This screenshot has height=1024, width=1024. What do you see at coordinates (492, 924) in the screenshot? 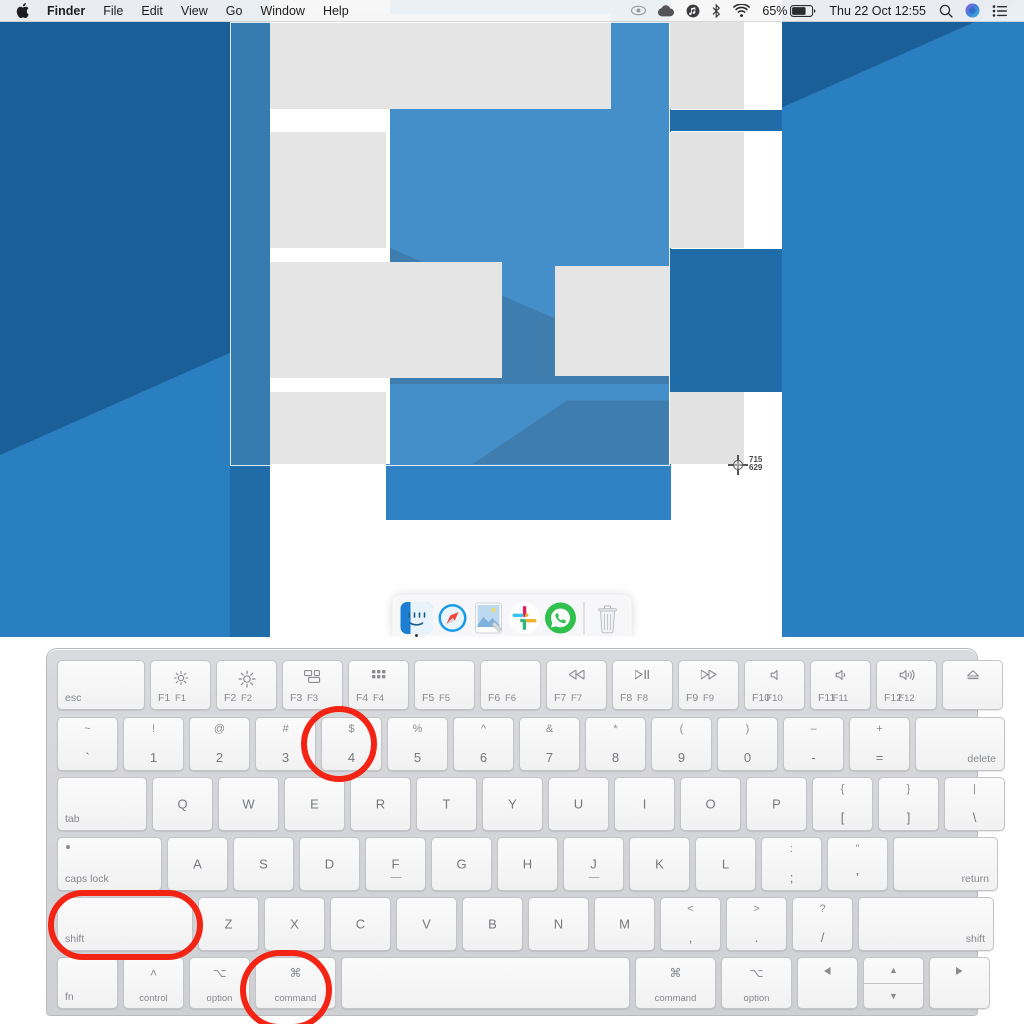
I see `key-b: B` at bounding box center [492, 924].